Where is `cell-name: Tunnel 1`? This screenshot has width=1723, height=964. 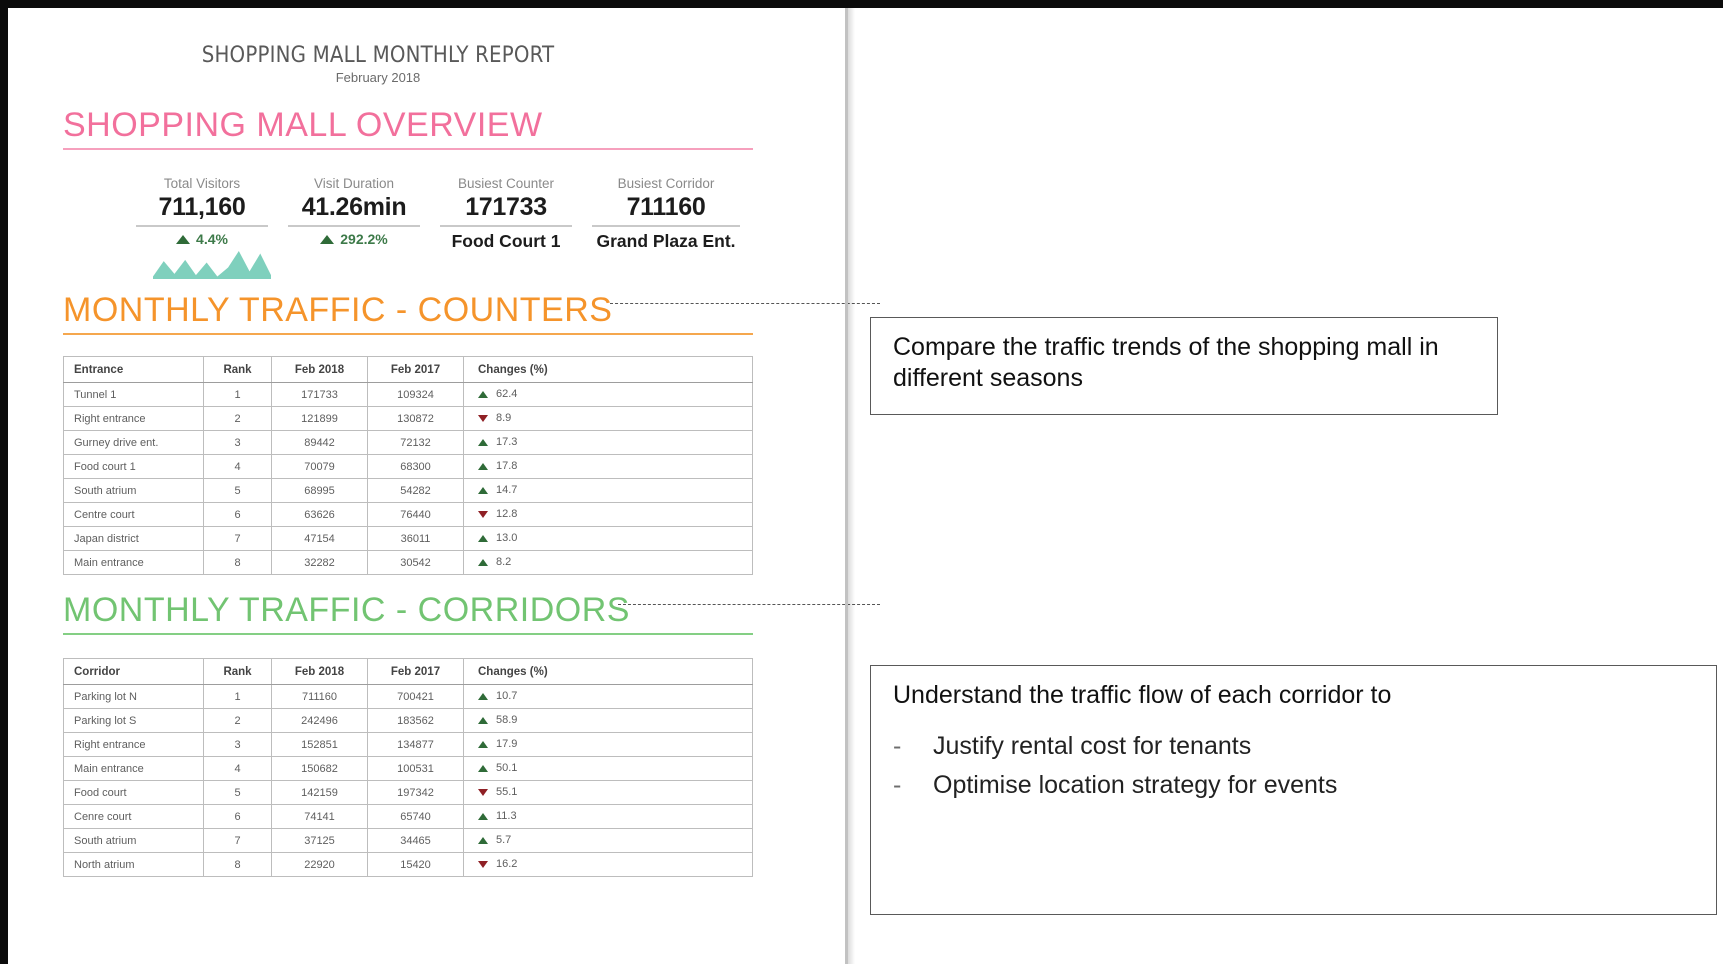 cell-name: Tunnel 1 is located at coordinates (133, 394).